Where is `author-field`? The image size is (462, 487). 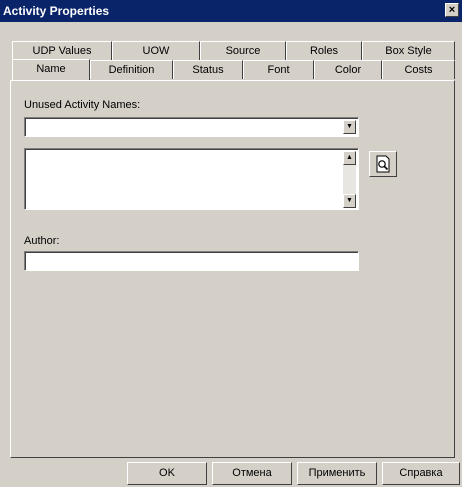 author-field is located at coordinates (191, 261).